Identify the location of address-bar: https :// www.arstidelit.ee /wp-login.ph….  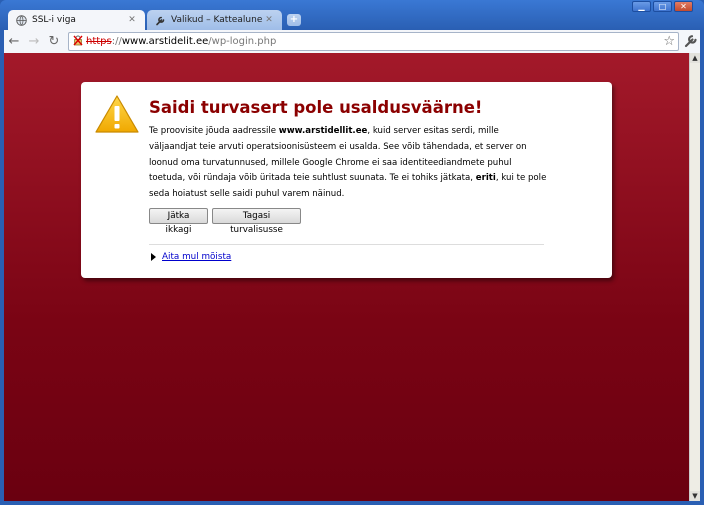
(373, 41).